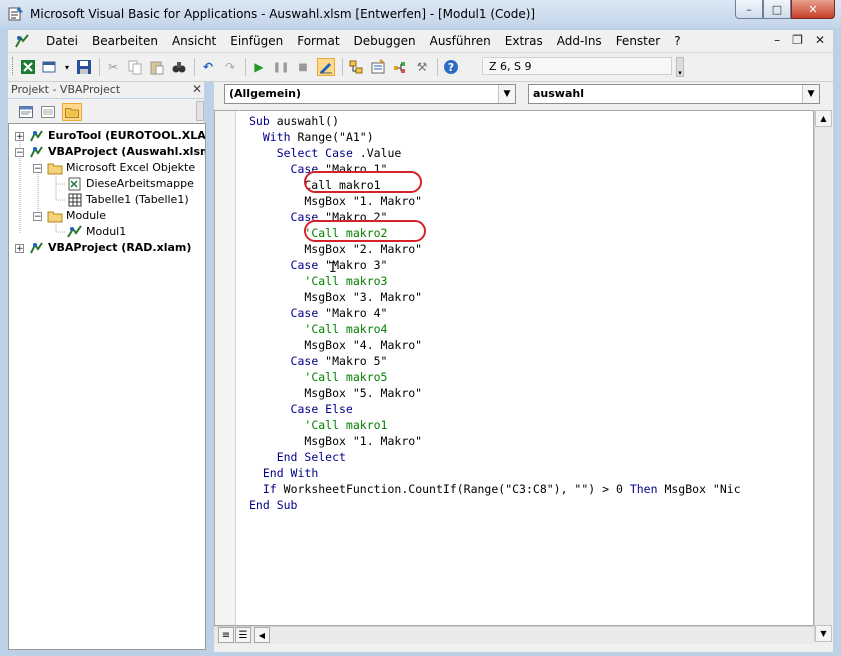  Describe the element at coordinates (378, 67) in the screenshot. I see `properties-window-icon` at that location.